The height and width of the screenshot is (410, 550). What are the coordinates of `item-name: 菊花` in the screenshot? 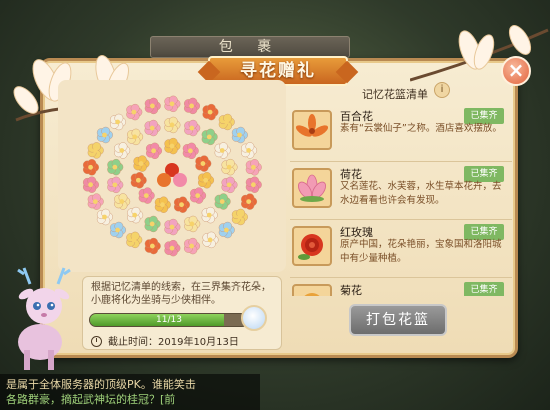 It's located at (351, 290).